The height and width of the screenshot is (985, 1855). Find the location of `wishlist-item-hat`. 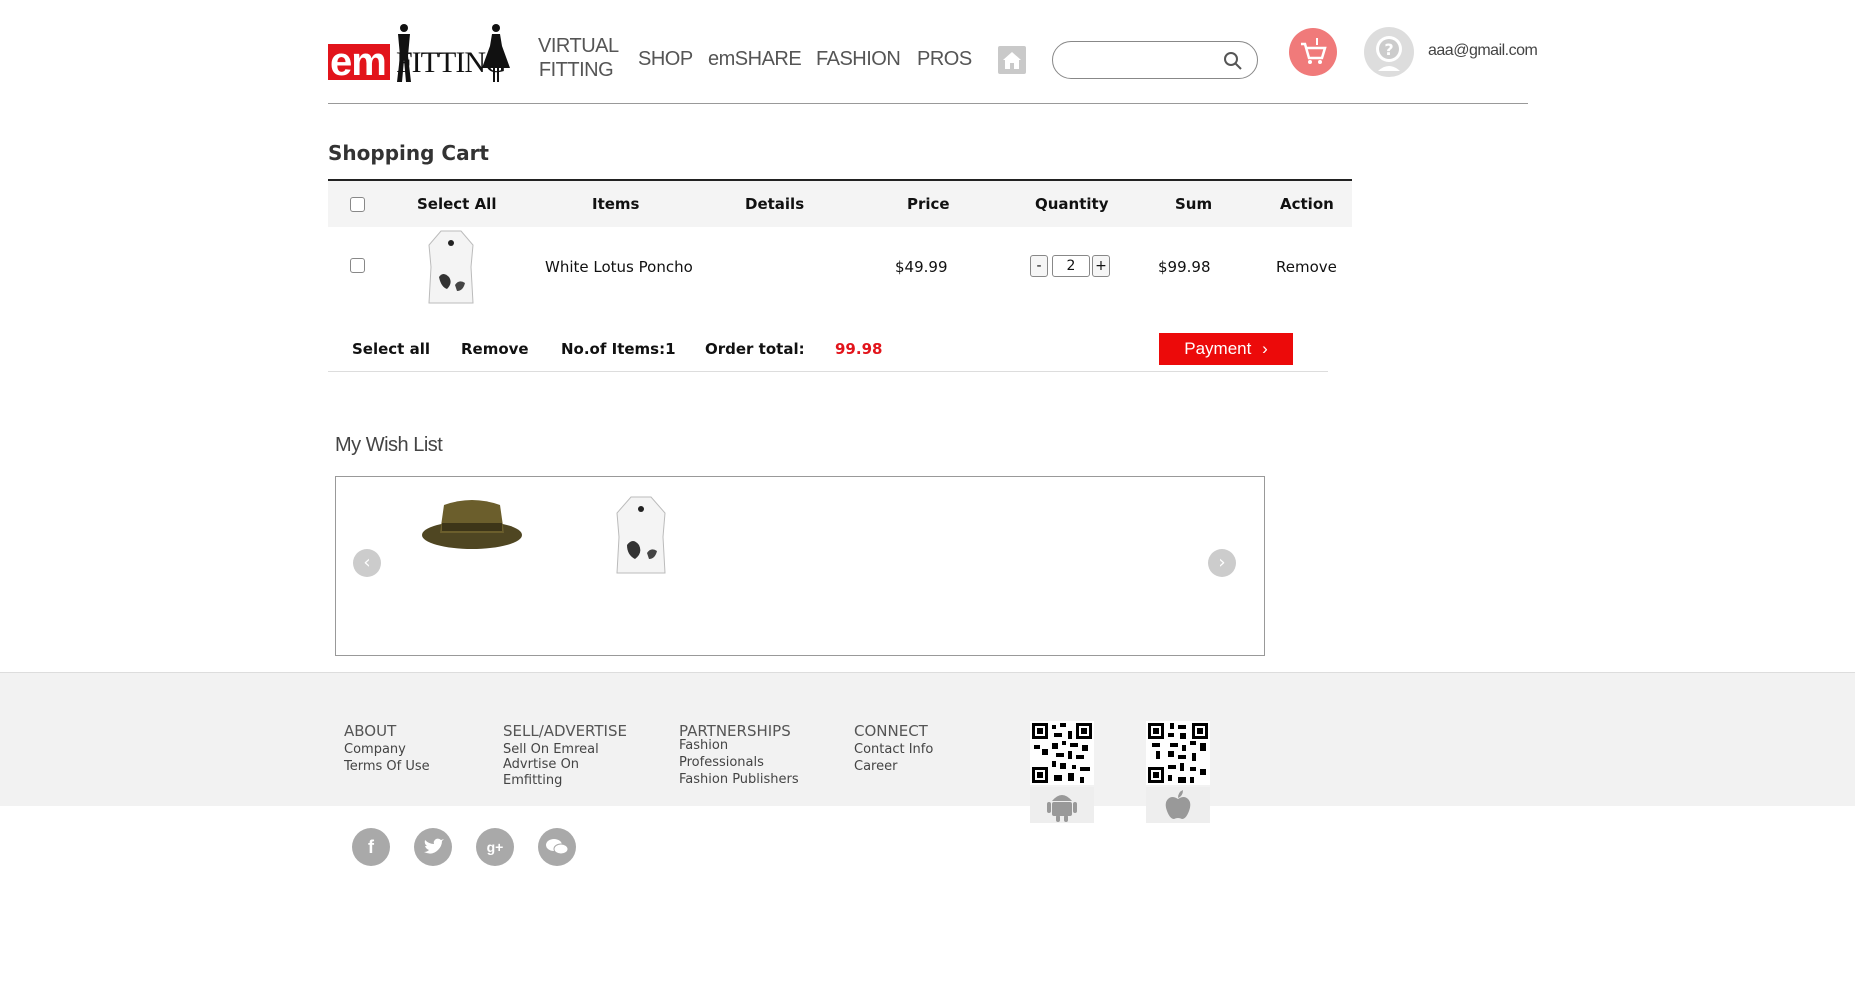

wishlist-item-hat is located at coordinates (472, 525).